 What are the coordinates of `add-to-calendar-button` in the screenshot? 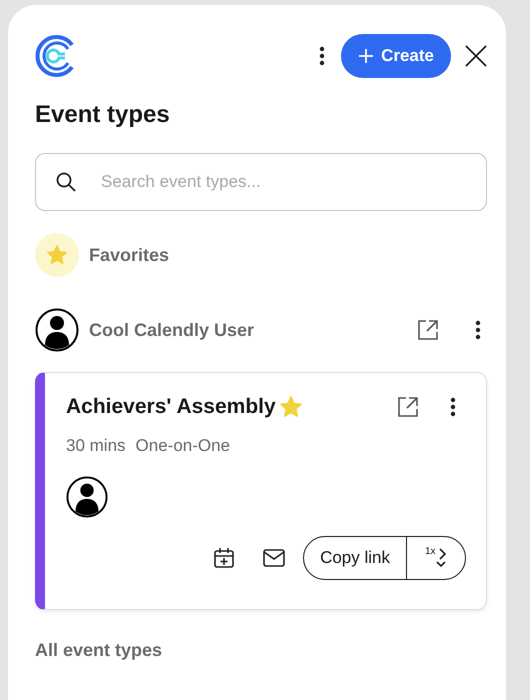 It's located at (224, 558).